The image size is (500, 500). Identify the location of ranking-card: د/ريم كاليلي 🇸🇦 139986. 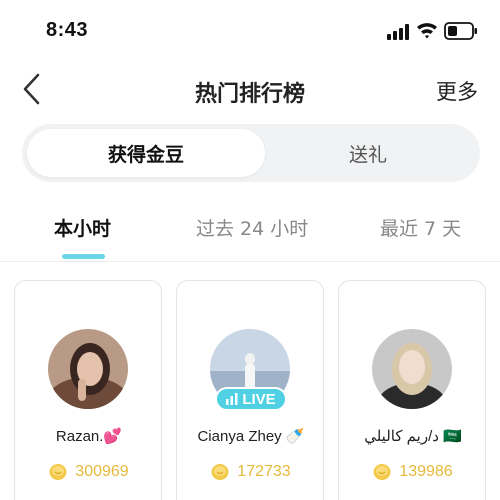
(412, 390).